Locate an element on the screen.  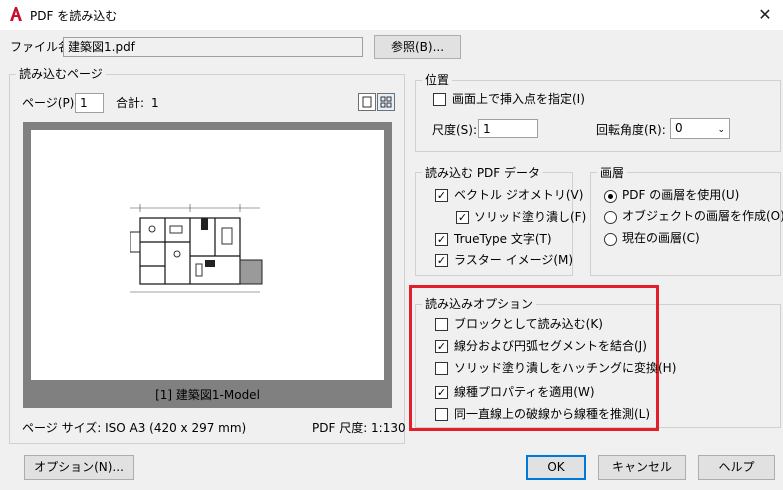
current-layer-label: 現在の画層(C) is located at coordinates (661, 238).